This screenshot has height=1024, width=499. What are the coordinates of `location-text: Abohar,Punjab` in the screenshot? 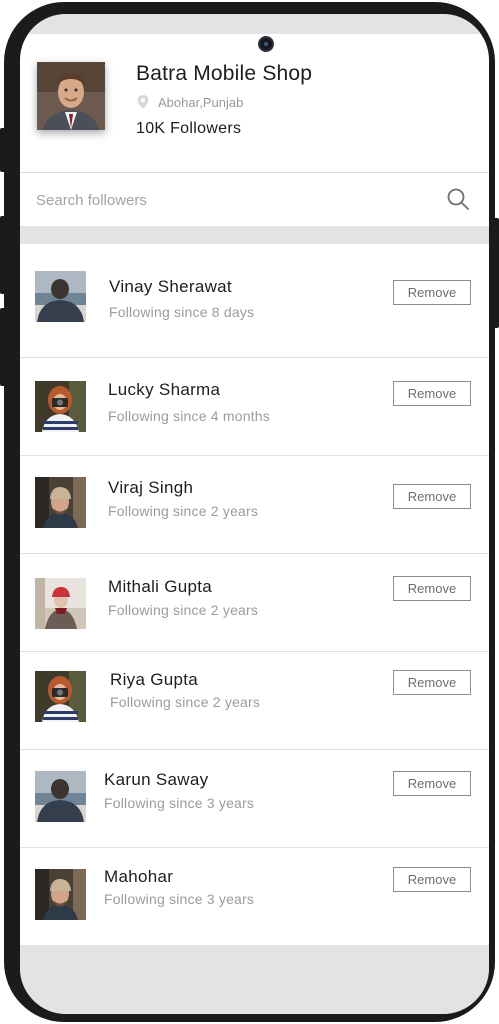 It's located at (201, 102).